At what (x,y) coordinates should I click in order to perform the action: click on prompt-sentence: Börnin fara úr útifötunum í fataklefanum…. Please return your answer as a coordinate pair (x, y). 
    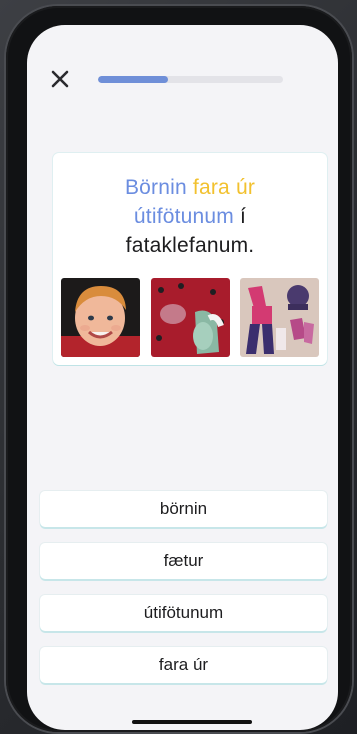
    Looking at the image, I should click on (190, 216).